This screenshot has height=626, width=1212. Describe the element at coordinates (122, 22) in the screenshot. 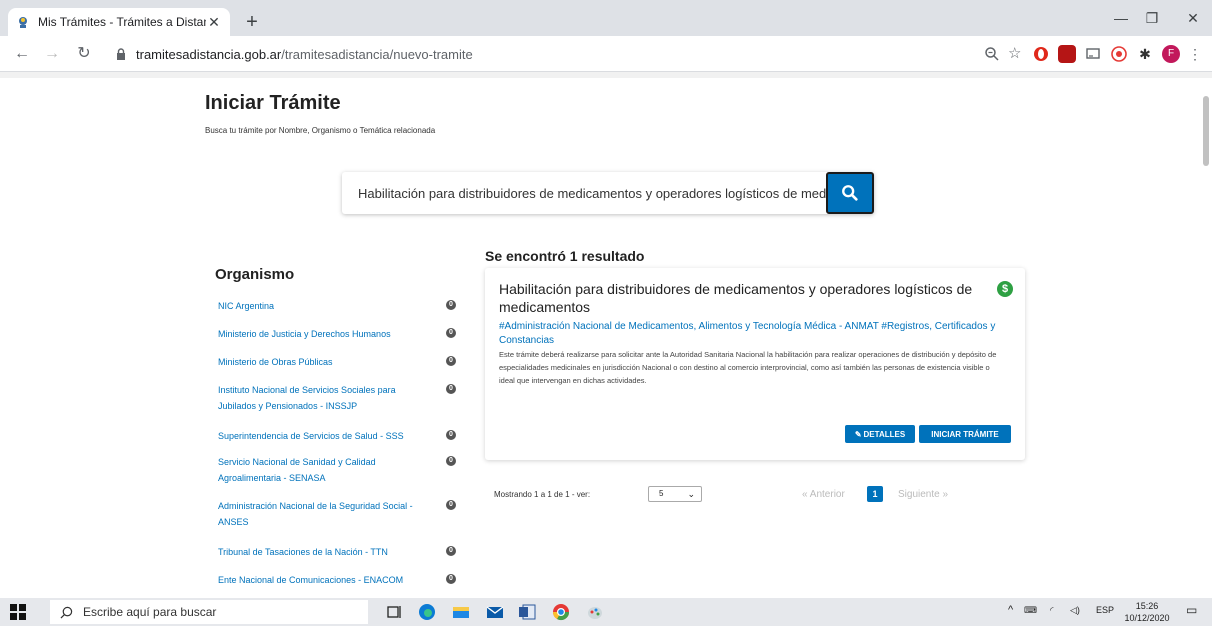

I see `tab-title: Mis Trámites - Trámites a Distanc` at that location.